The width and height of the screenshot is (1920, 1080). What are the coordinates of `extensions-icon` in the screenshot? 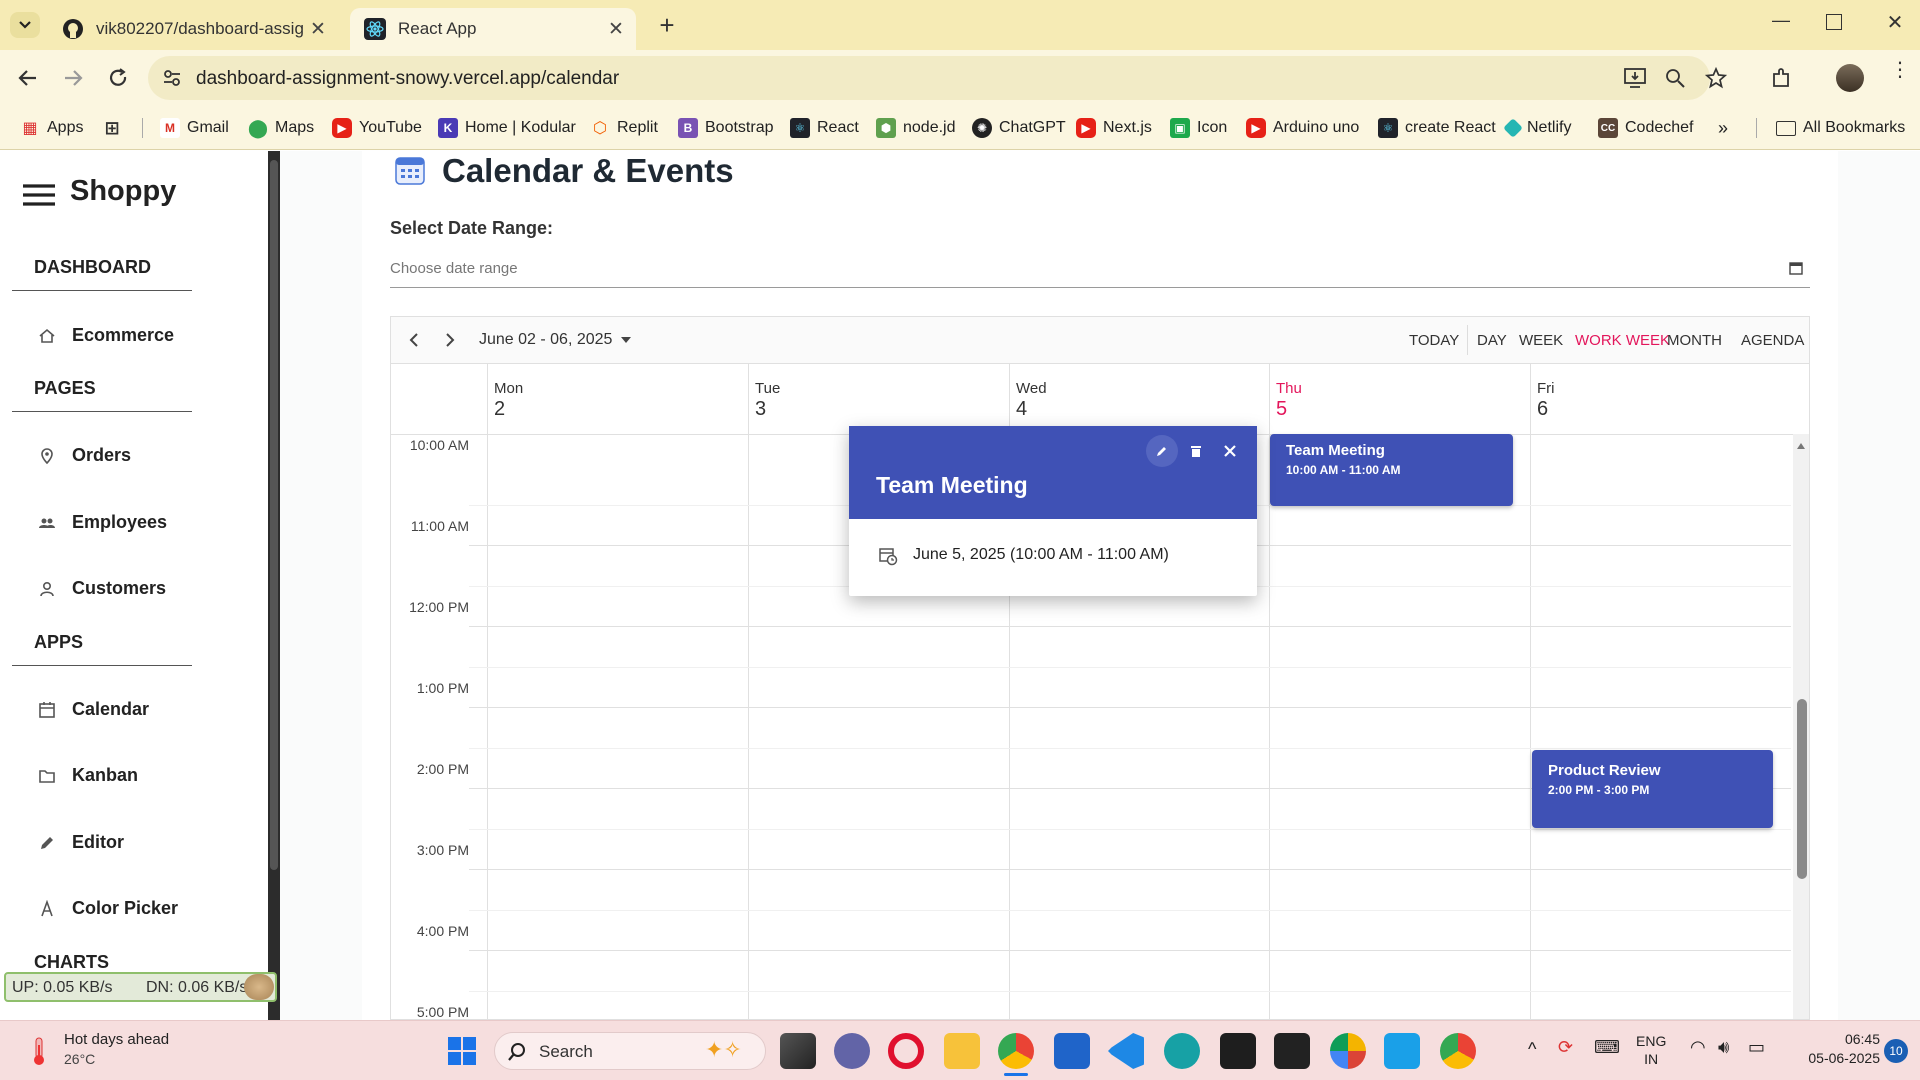 It's located at (1782, 78).